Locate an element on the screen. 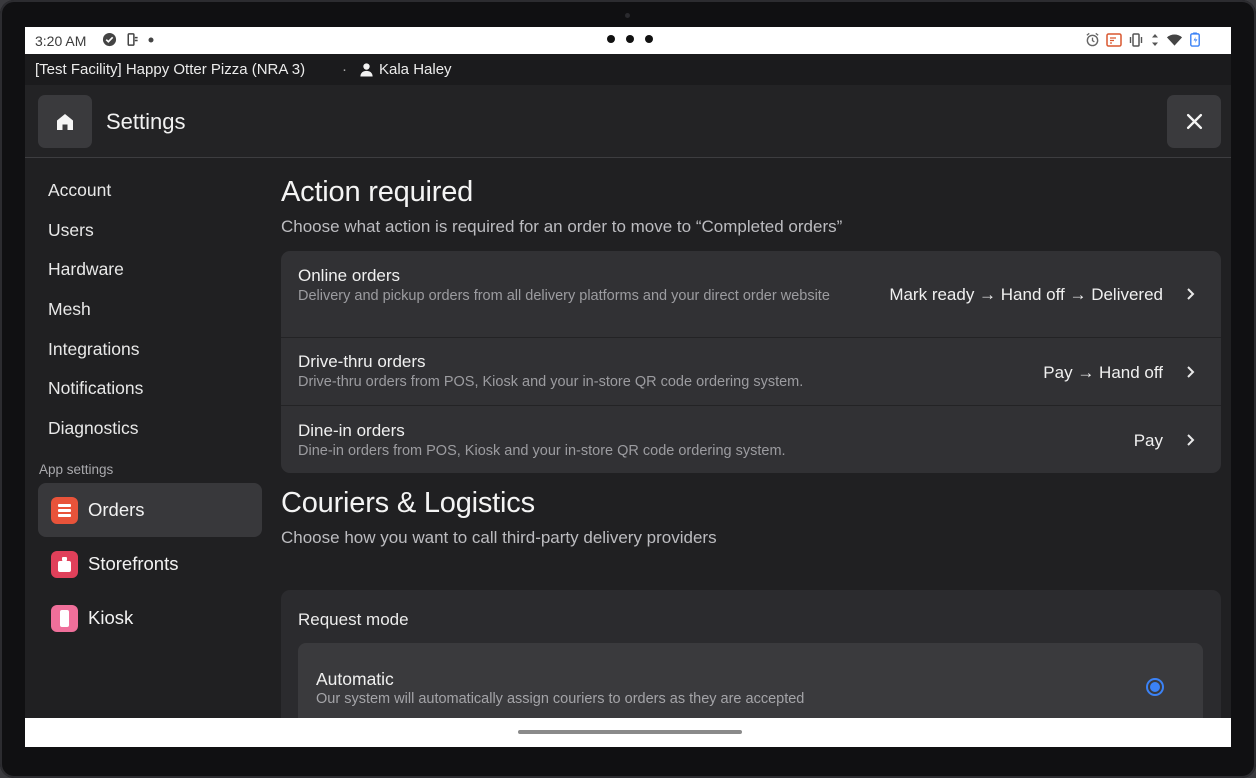  cast-icon is located at coordinates (1114, 39).